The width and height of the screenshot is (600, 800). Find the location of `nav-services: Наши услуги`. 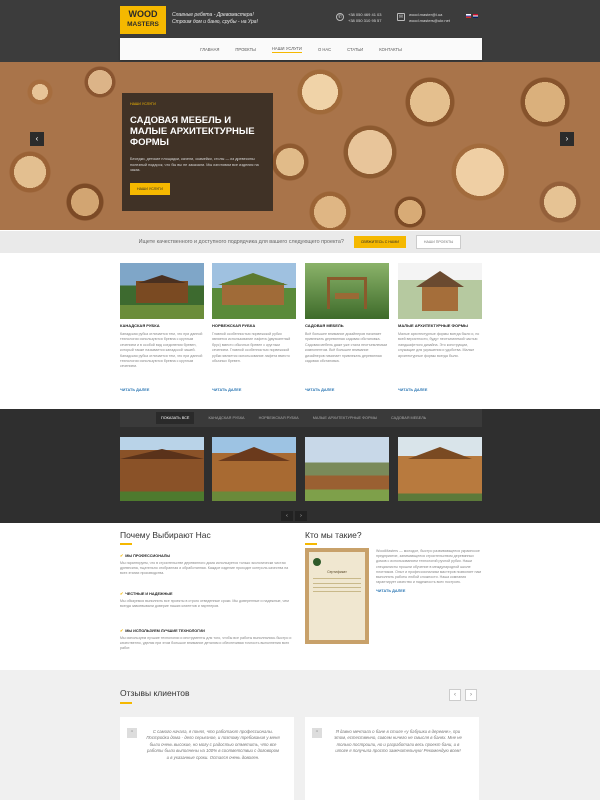

nav-services: Наши услуги is located at coordinates (286, 49).